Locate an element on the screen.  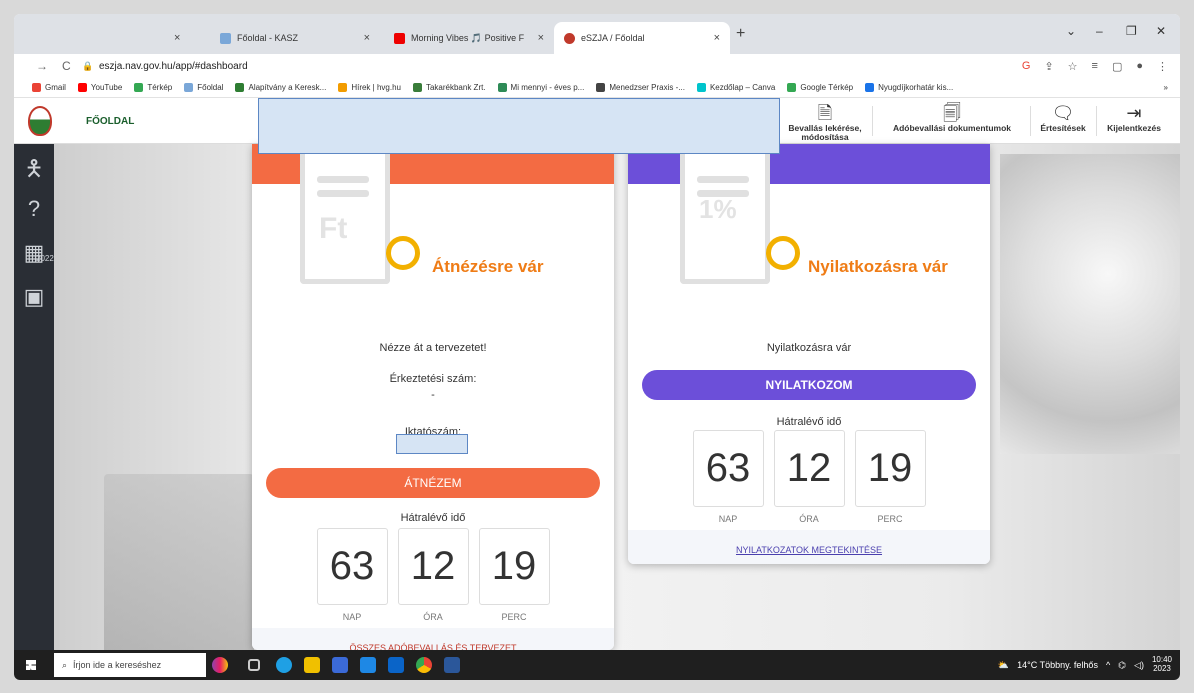
clock: 10:40 2023 is located at coordinates (1162, 664).